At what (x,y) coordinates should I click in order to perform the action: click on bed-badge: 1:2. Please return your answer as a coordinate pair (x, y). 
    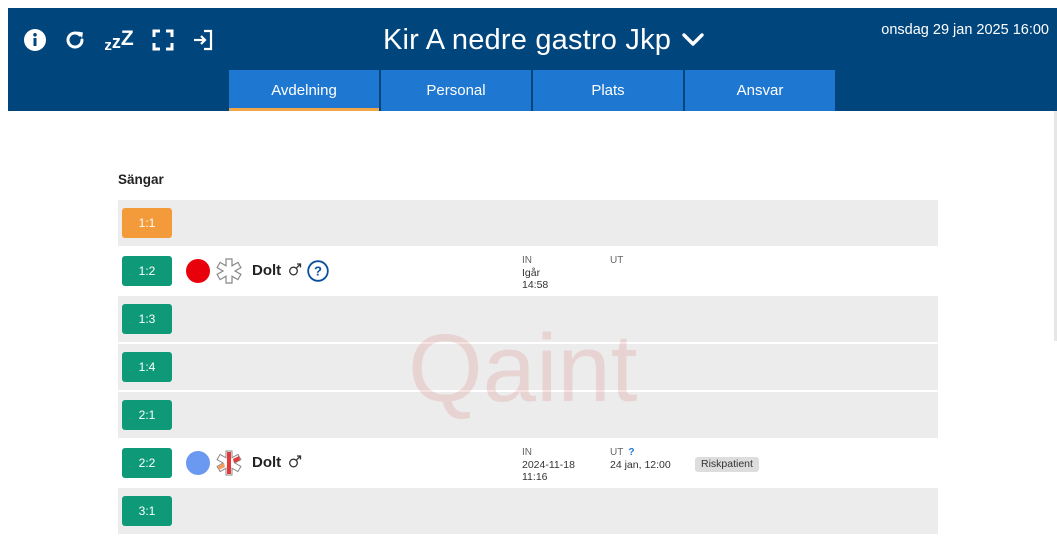
    Looking at the image, I should click on (147, 271).